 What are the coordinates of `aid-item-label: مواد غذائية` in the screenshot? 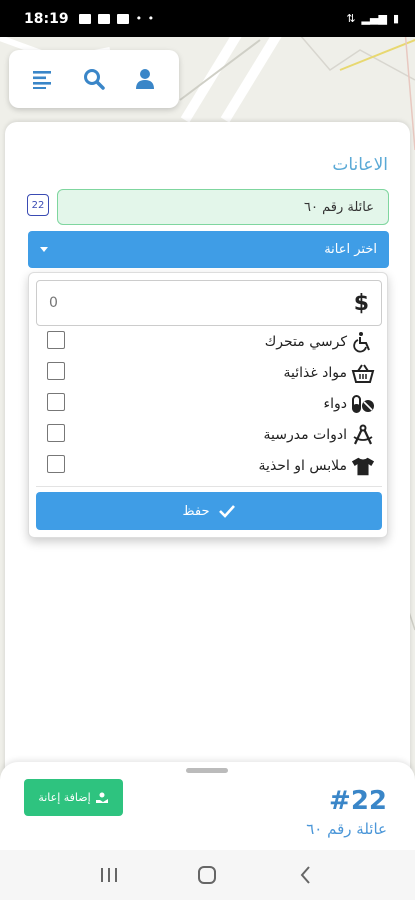 It's located at (315, 372).